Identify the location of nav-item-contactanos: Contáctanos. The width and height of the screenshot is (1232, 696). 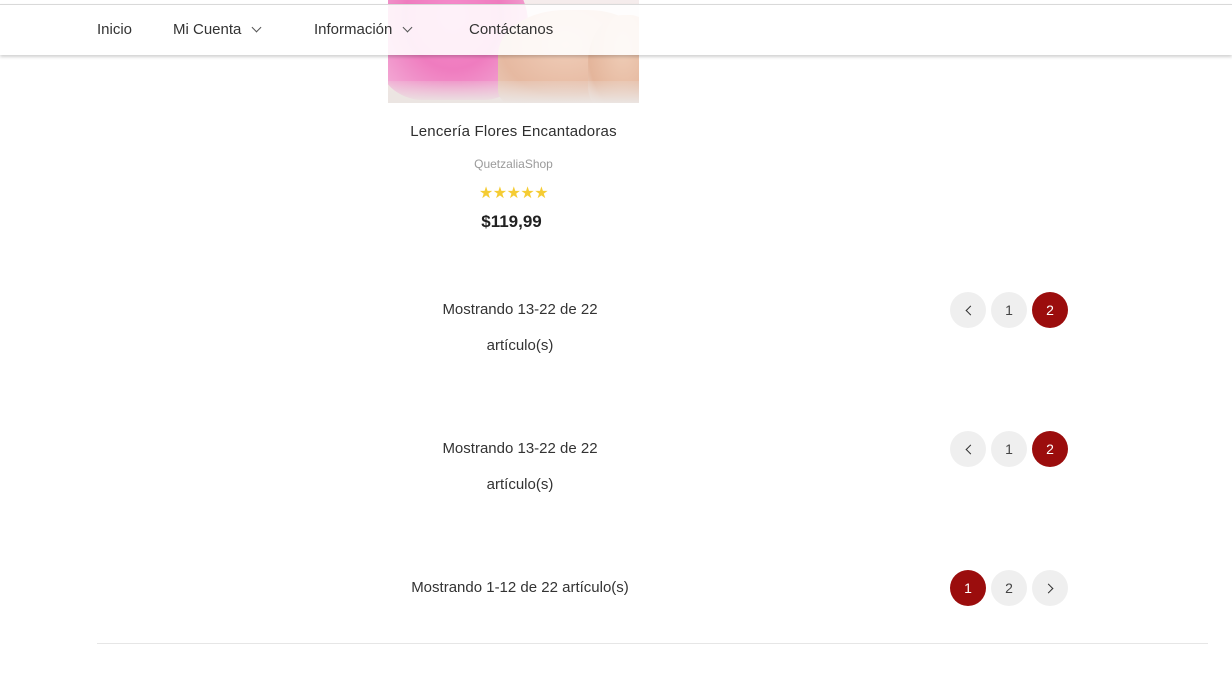
(511, 30).